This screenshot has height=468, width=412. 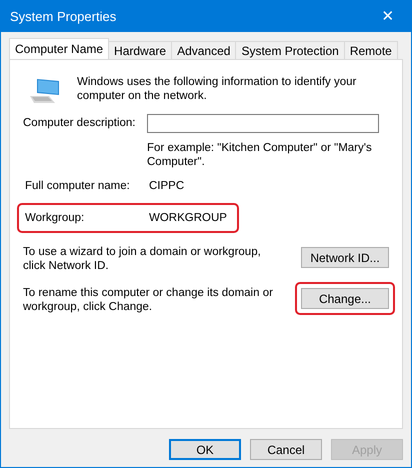 What do you see at coordinates (205, 449) in the screenshot?
I see `dialog-button: OK` at bounding box center [205, 449].